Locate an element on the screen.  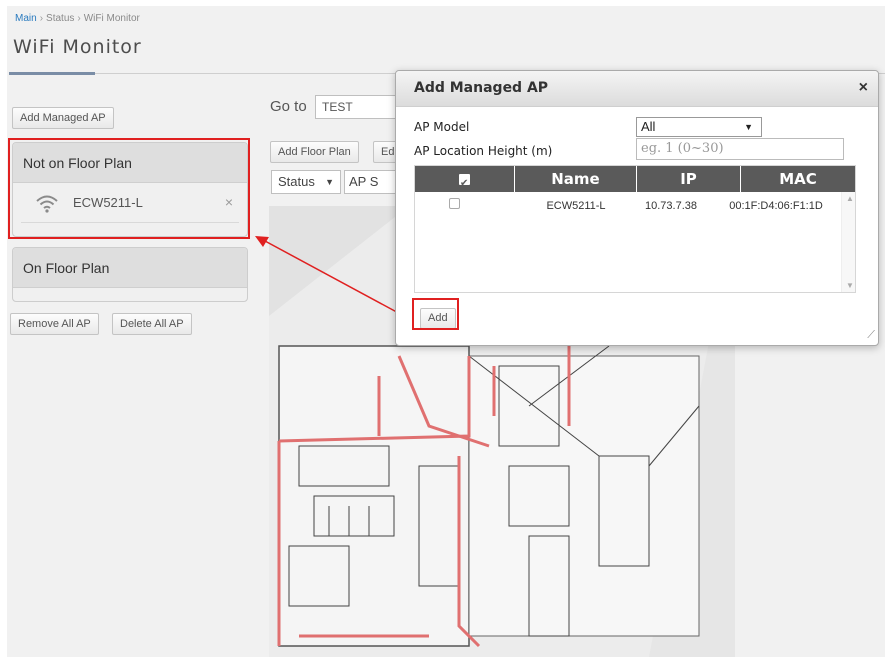
table-header-row: Name IP MAC is located at coordinates (635, 181).